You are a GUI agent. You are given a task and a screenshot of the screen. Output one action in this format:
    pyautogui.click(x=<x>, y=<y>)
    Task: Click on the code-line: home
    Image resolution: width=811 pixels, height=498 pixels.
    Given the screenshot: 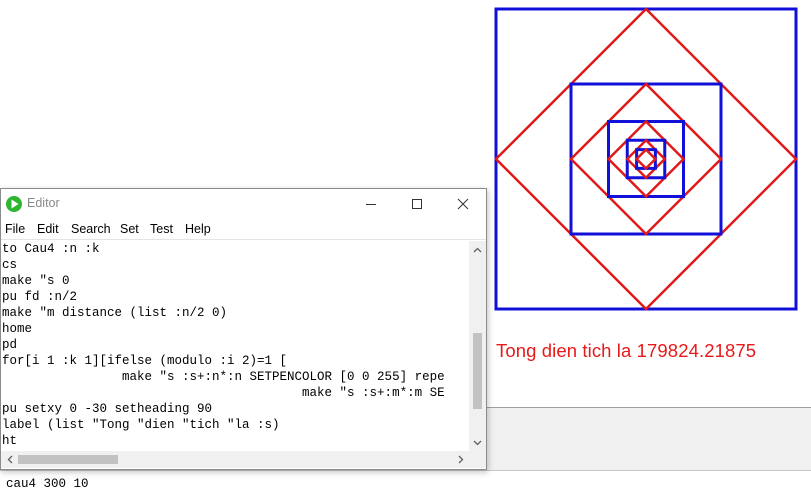 What is the action you would take?
    pyautogui.click(x=17, y=329)
    